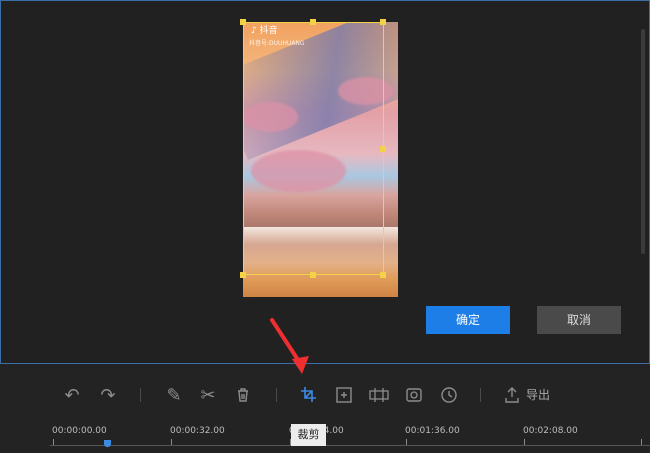 The height and width of the screenshot is (453, 650). Describe the element at coordinates (243, 275) in the screenshot. I see `crop-handle-bottom-left` at that location.